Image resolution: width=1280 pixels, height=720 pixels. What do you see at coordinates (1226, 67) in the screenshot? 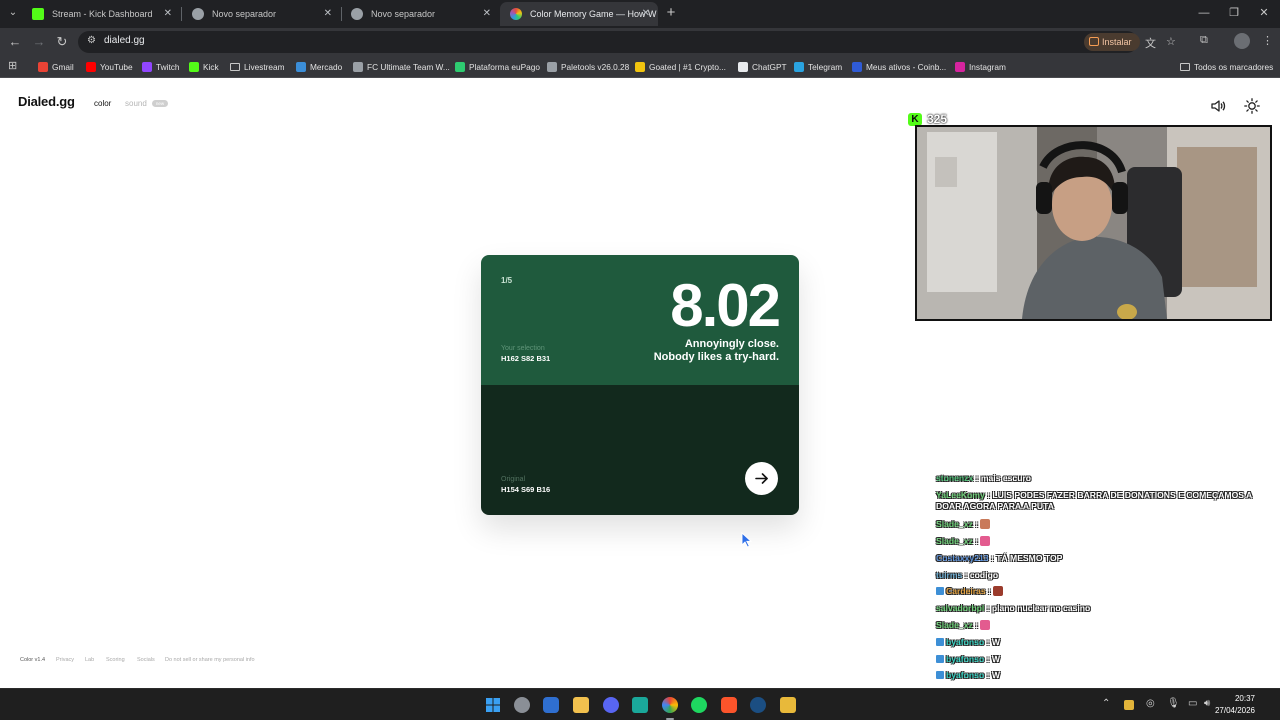
I see `all-bookmarks-folder: Todos os marcadores` at bounding box center [1226, 67].